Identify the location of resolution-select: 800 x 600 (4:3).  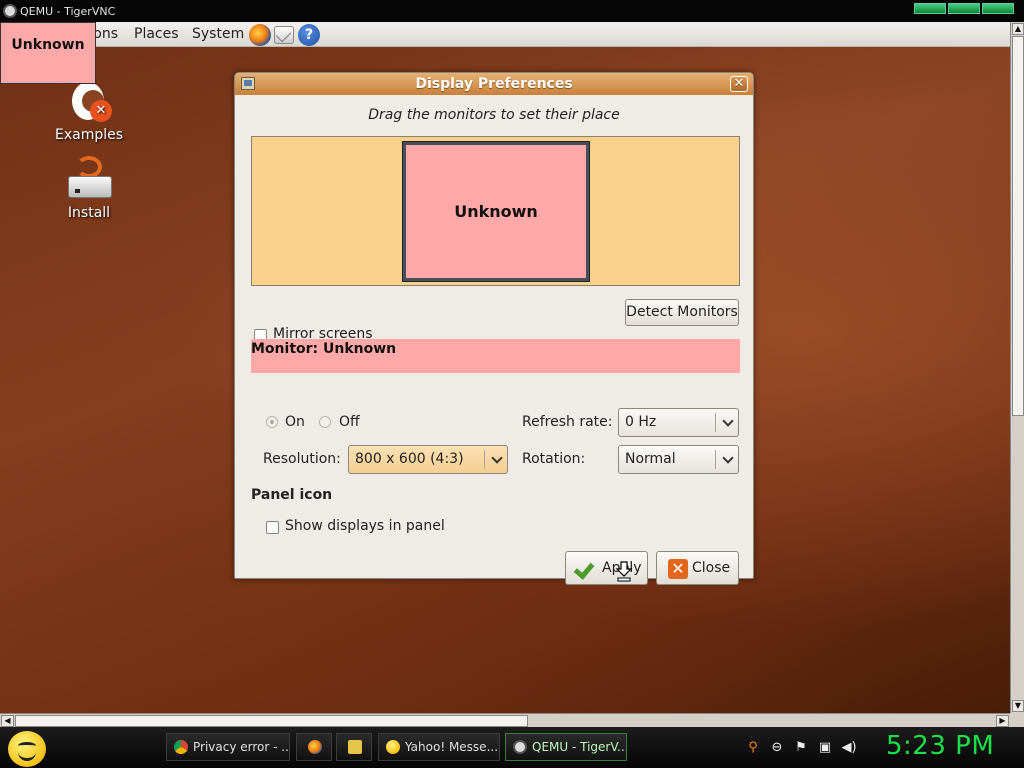
(428, 459).